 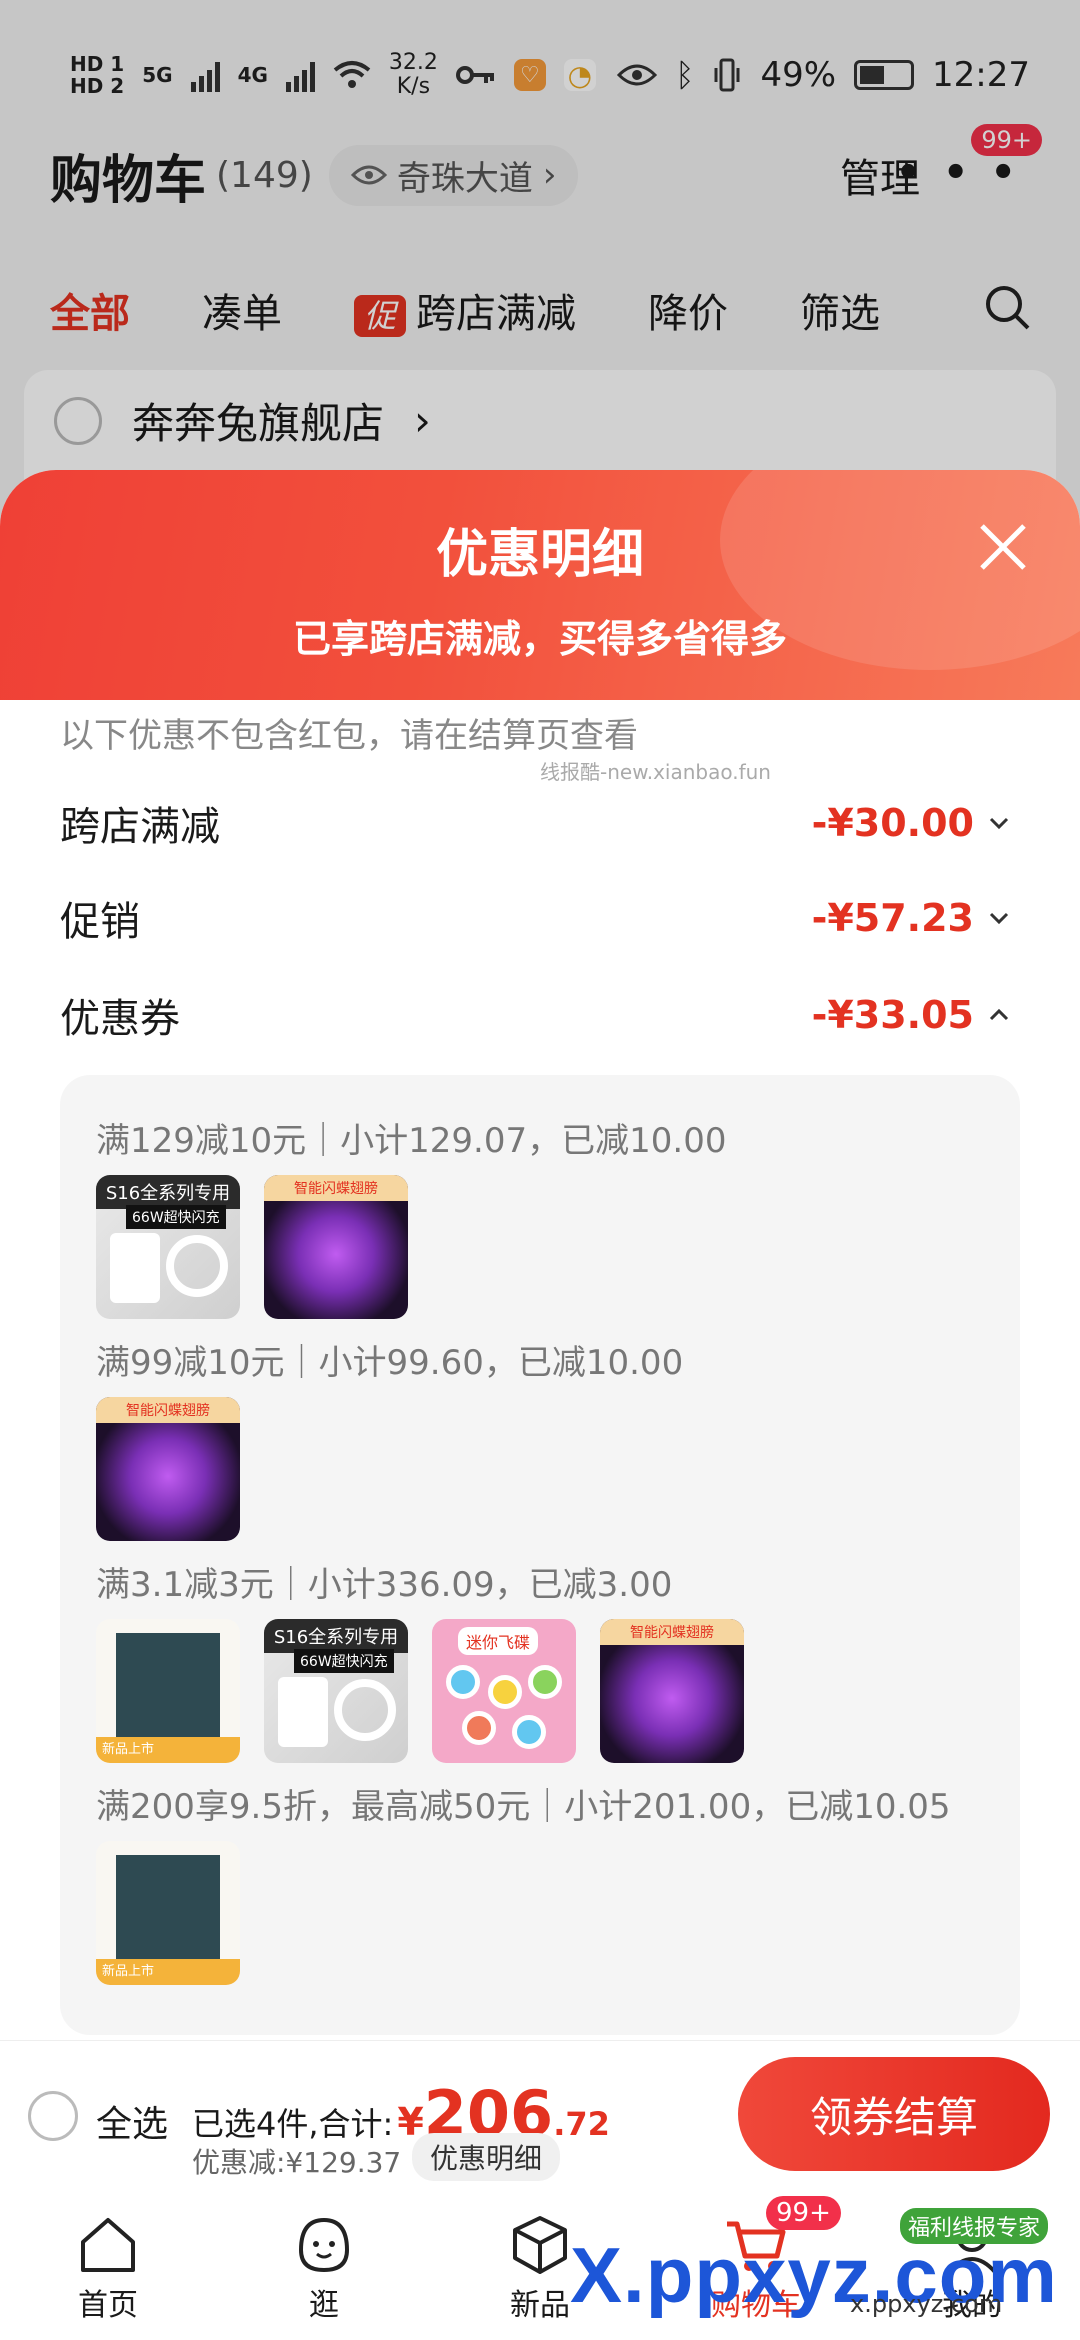 I want to click on coupon-group-label: 满3.1减3元｜小计336.09，已减3.00, so click(x=384, y=1585).